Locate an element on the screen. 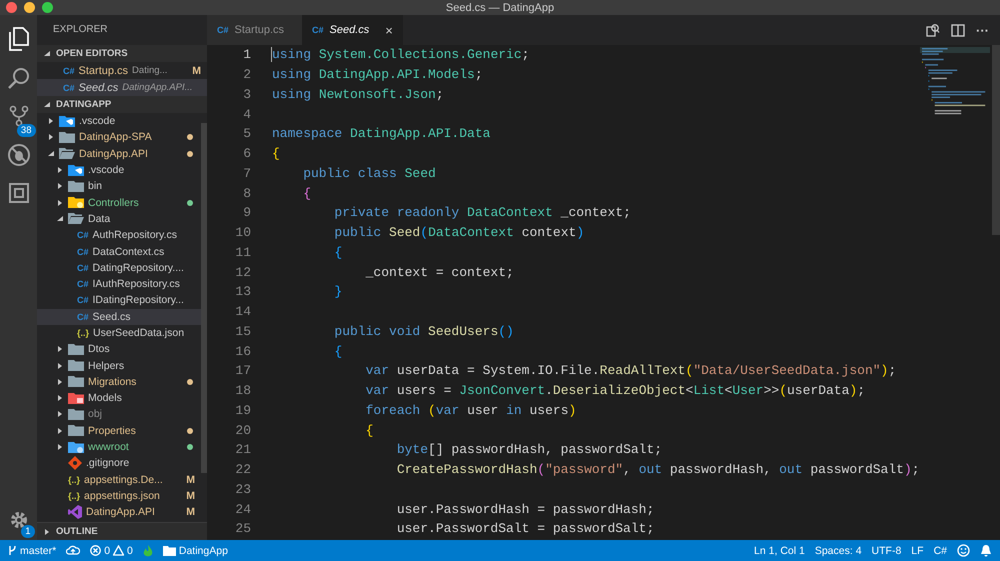  file-name: AuthRepository.cs is located at coordinates (134, 235).